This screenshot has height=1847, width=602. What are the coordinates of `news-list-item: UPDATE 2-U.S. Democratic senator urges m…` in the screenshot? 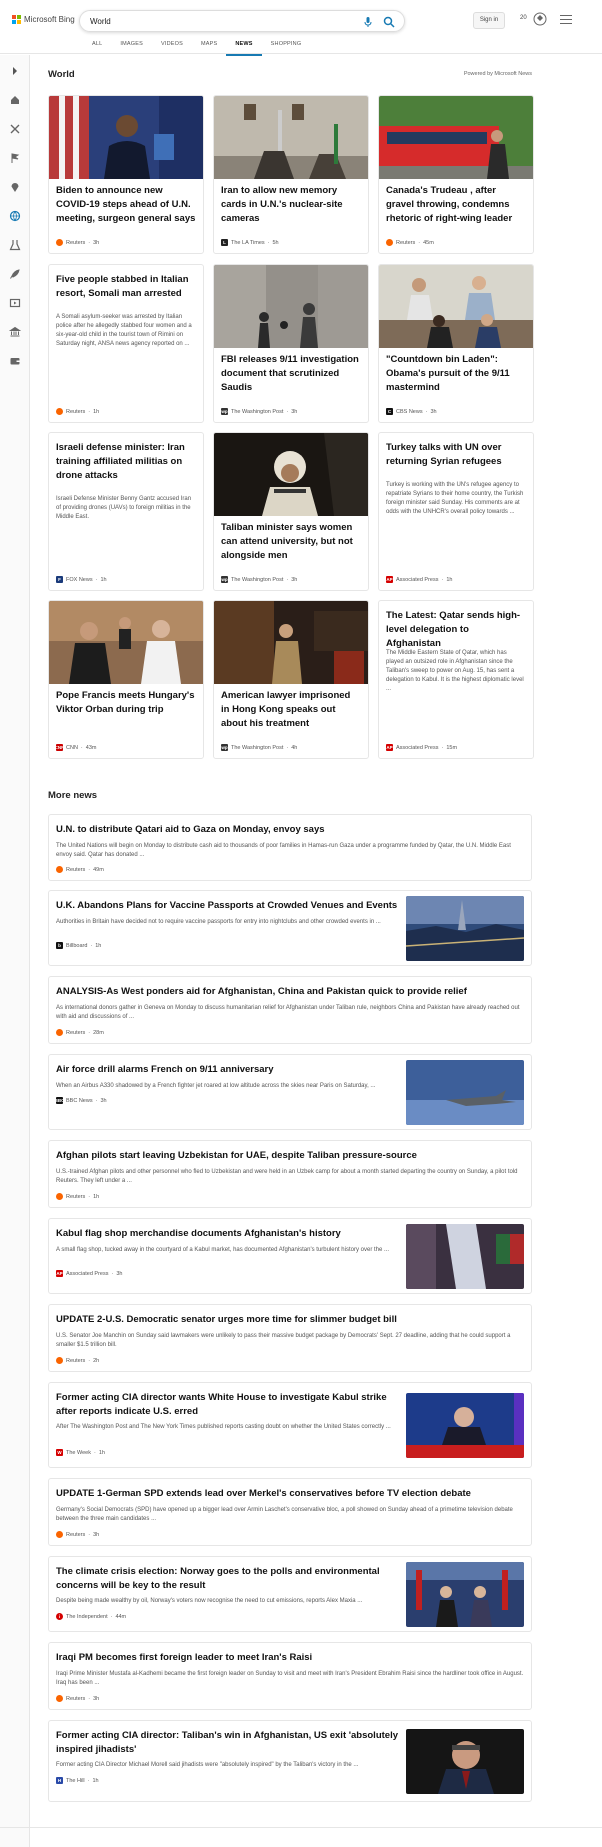 It's located at (290, 1338).